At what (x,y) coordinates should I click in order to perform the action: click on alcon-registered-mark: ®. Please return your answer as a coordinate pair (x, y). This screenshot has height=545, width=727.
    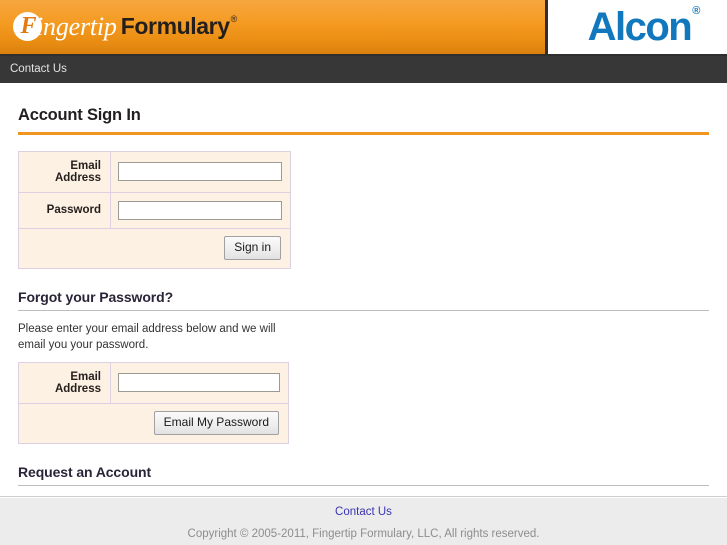
    Looking at the image, I should click on (696, 10).